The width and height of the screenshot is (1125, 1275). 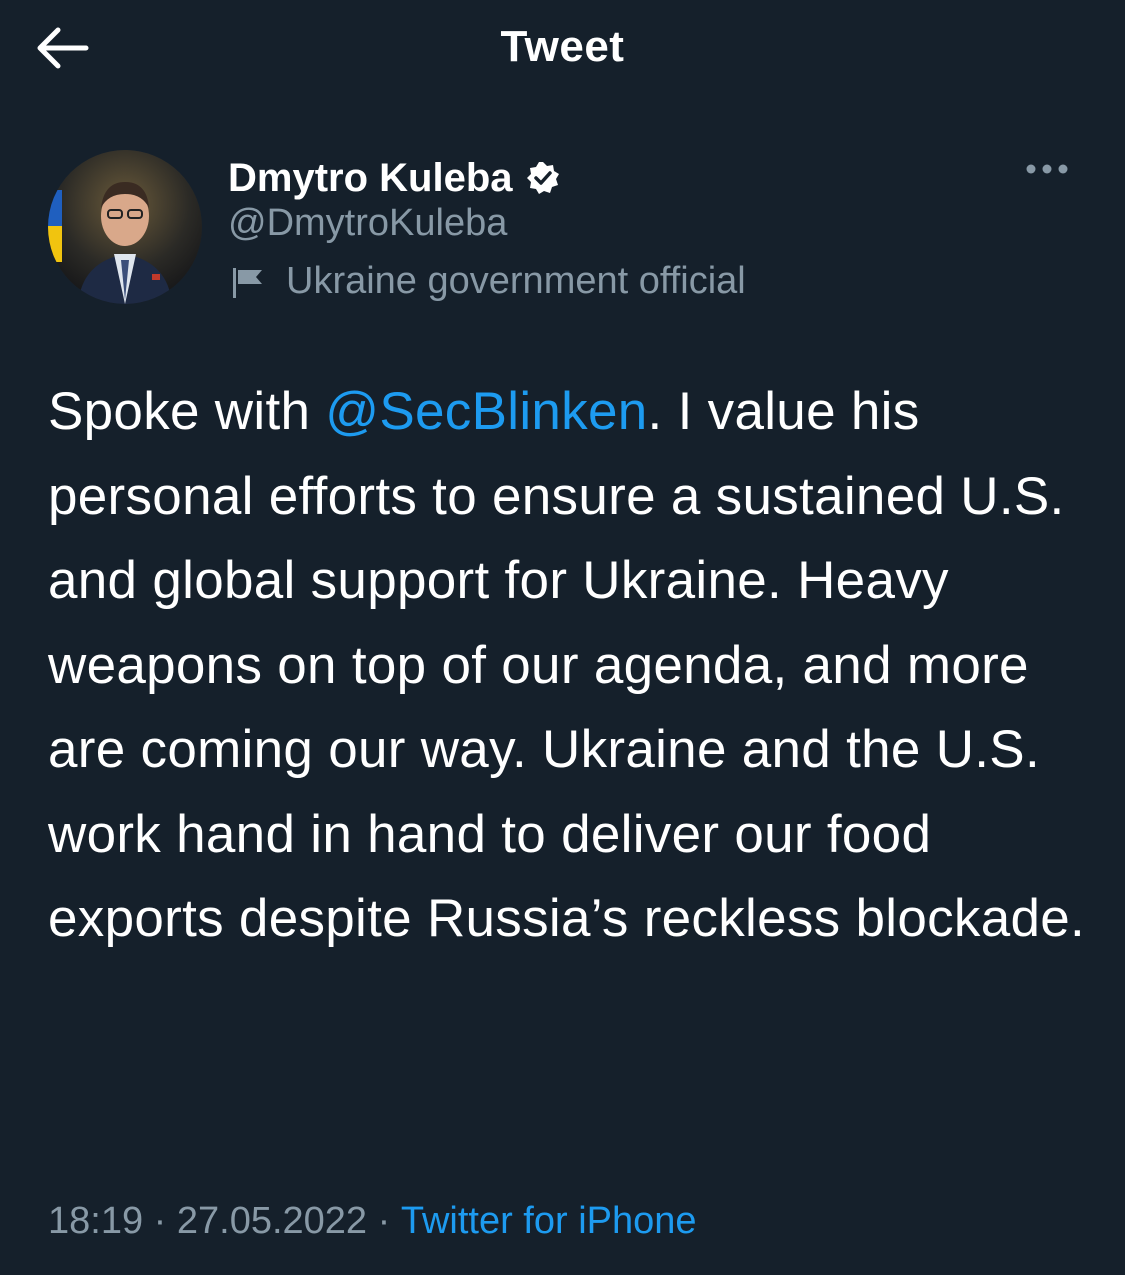 I want to click on tweet-meta: 18:19 · 27.05.2022 · Twitter for iPhone, so click(x=372, y=1221).